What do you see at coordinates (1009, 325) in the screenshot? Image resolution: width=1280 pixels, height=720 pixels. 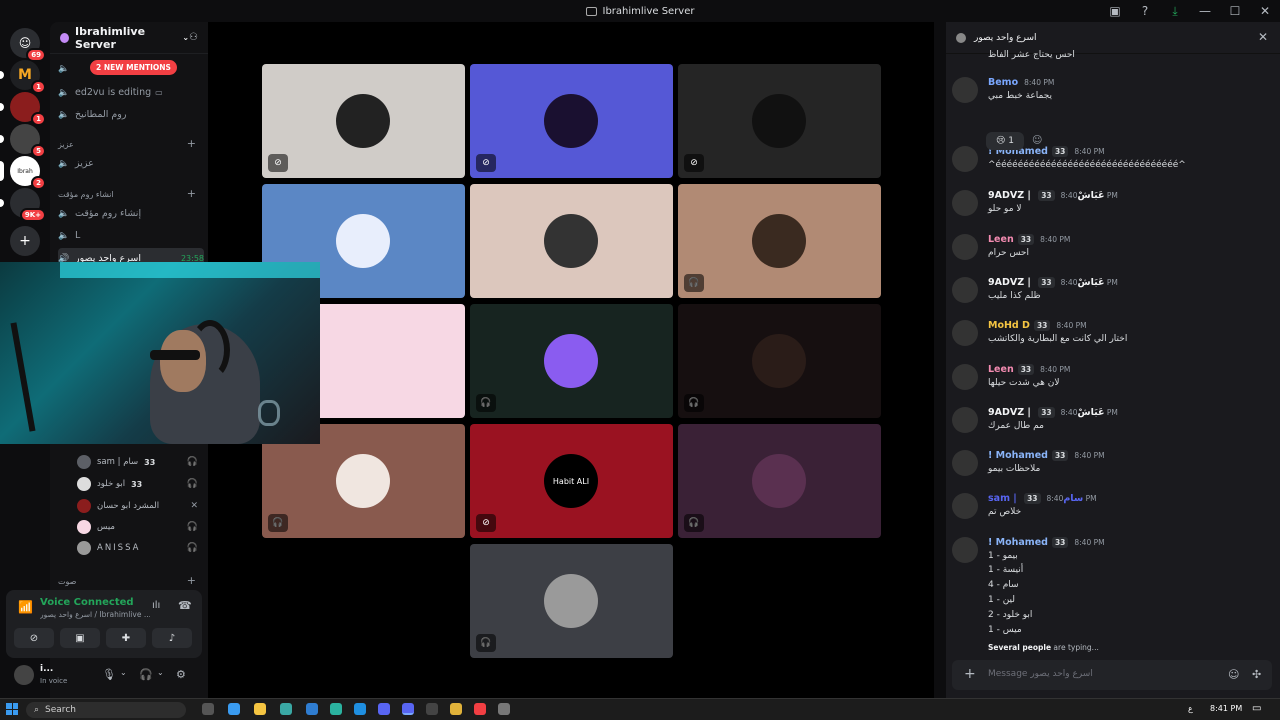 I see `message-author: MoHd D` at bounding box center [1009, 325].